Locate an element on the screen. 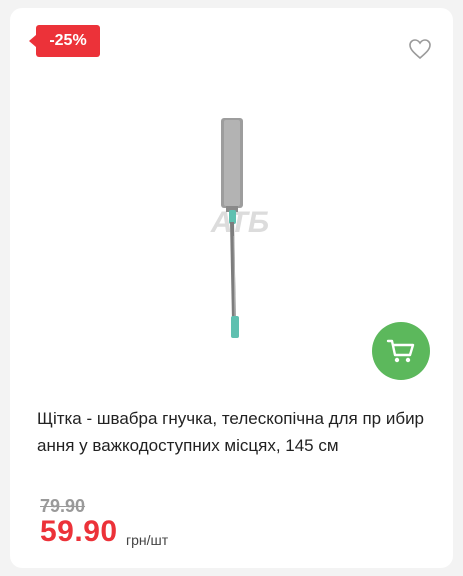  add-to-cart-button is located at coordinates (401, 351).